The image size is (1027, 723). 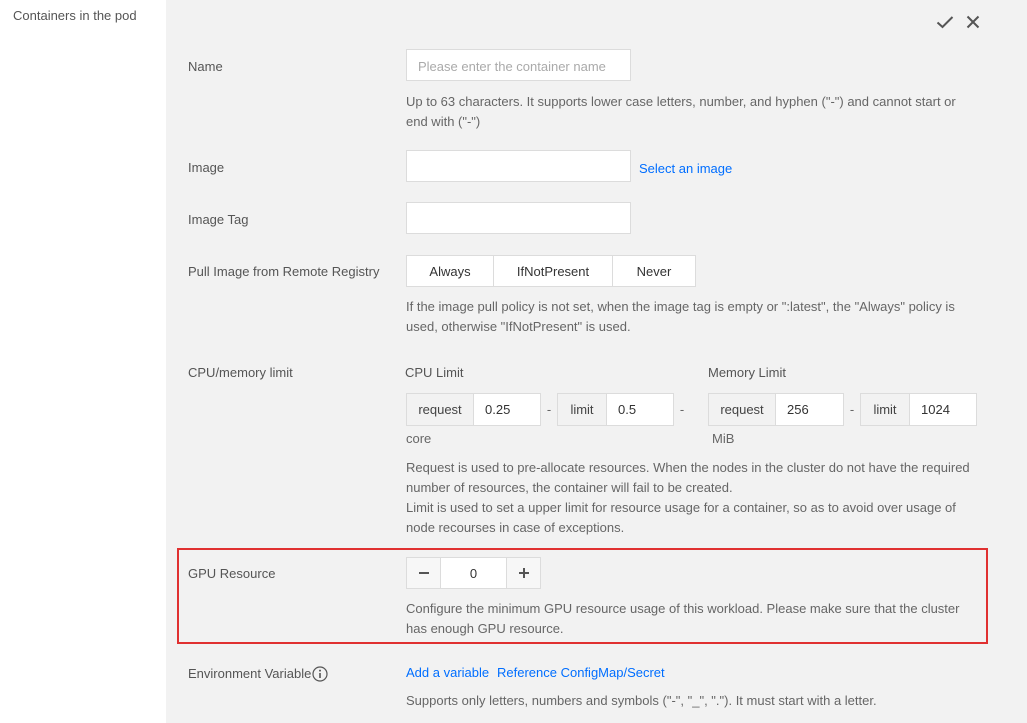 What do you see at coordinates (945, 22) in the screenshot?
I see `check-icon` at bounding box center [945, 22].